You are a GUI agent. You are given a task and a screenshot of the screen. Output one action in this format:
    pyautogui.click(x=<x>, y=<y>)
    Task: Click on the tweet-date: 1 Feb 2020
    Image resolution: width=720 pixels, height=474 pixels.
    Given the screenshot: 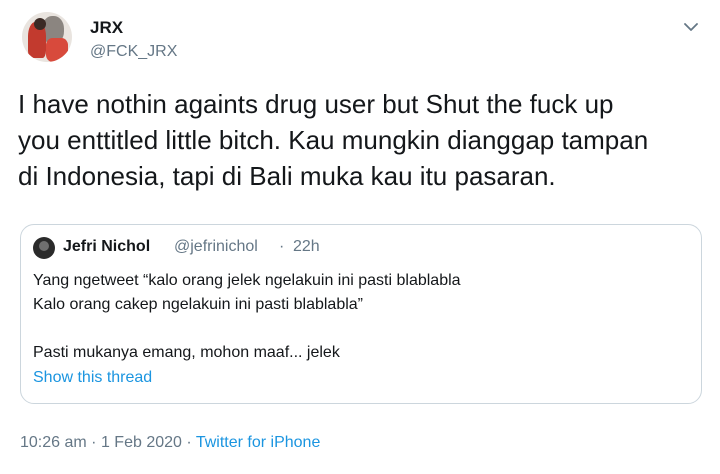 What is the action you would take?
    pyautogui.click(x=141, y=442)
    